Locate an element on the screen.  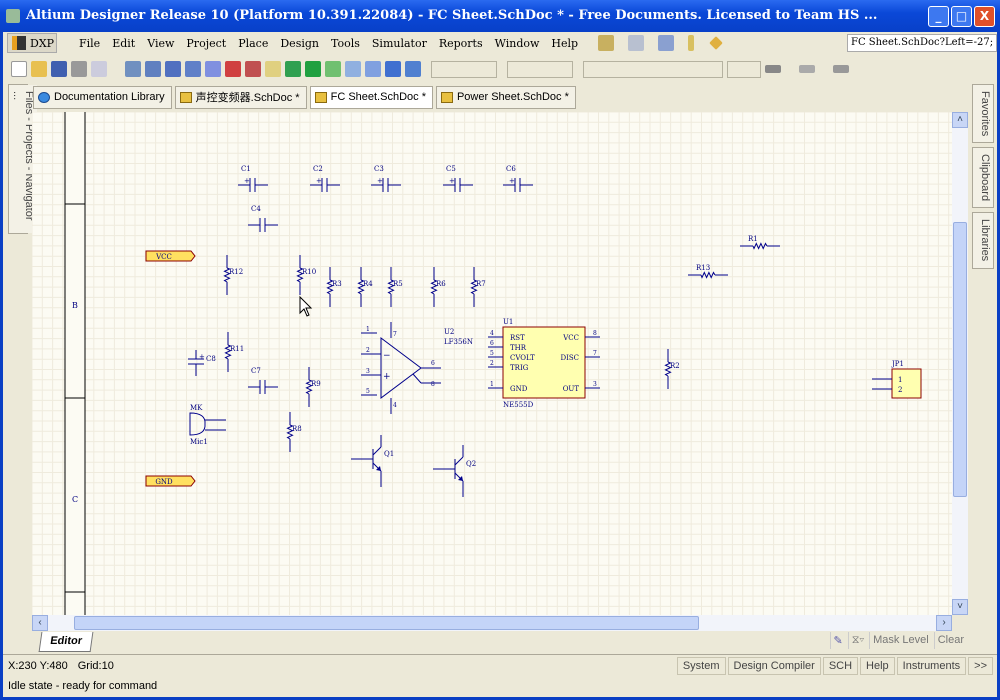
gnd-icon is located at coordinates (233, 69).